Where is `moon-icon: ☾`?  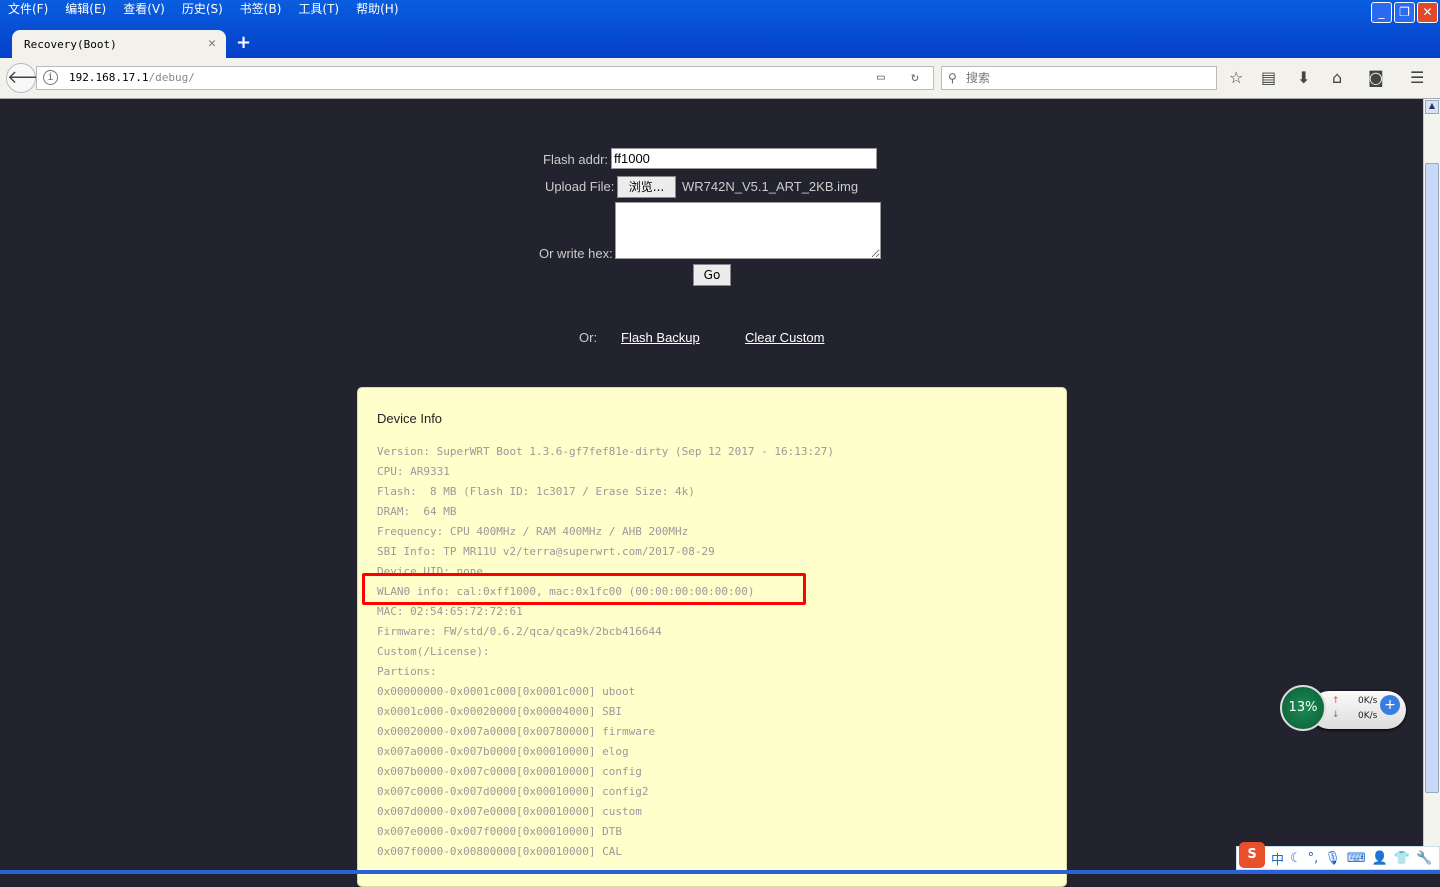
moon-icon: ☾ is located at coordinates (1296, 858).